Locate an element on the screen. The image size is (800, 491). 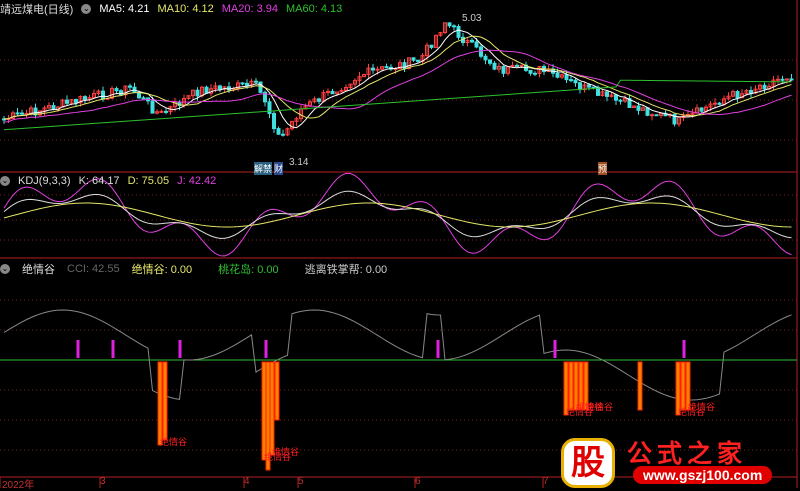
k-line is located at coordinates (397, 214).